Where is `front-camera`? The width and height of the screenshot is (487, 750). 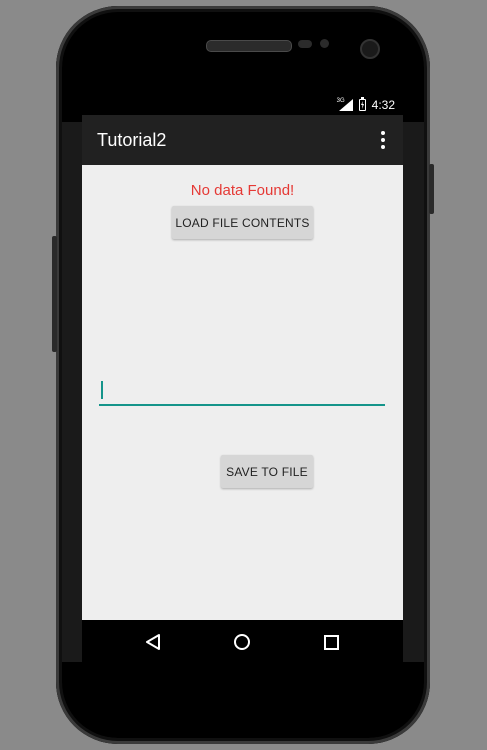 front-camera is located at coordinates (370, 49).